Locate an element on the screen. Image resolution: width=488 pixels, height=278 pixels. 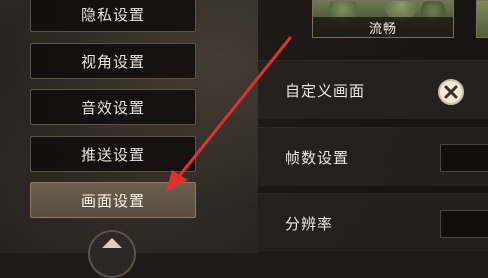
close-x-icon is located at coordinates (451, 92).